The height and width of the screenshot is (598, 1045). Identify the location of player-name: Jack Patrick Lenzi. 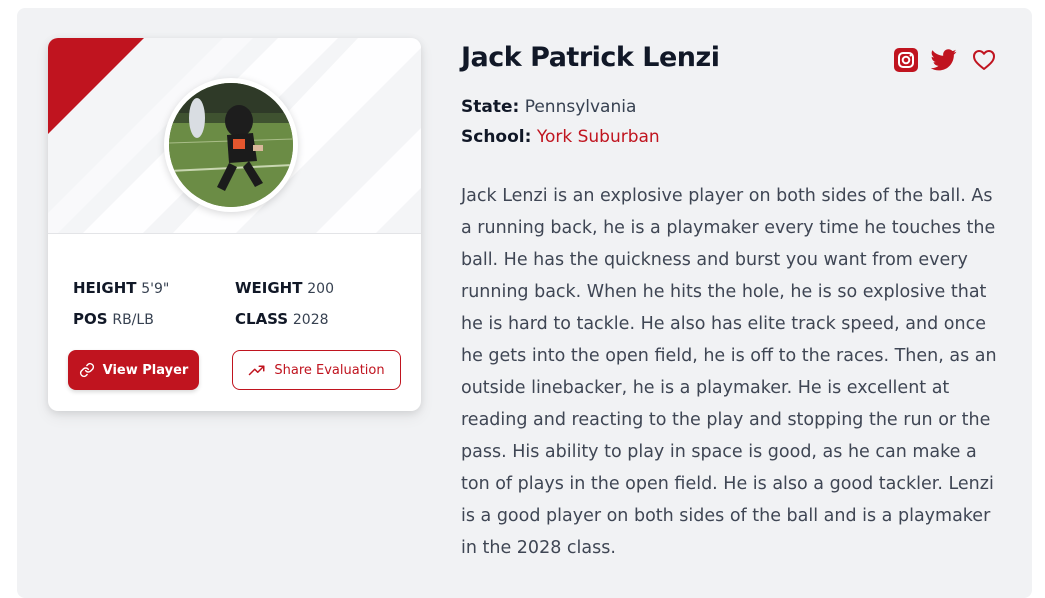
(590, 57).